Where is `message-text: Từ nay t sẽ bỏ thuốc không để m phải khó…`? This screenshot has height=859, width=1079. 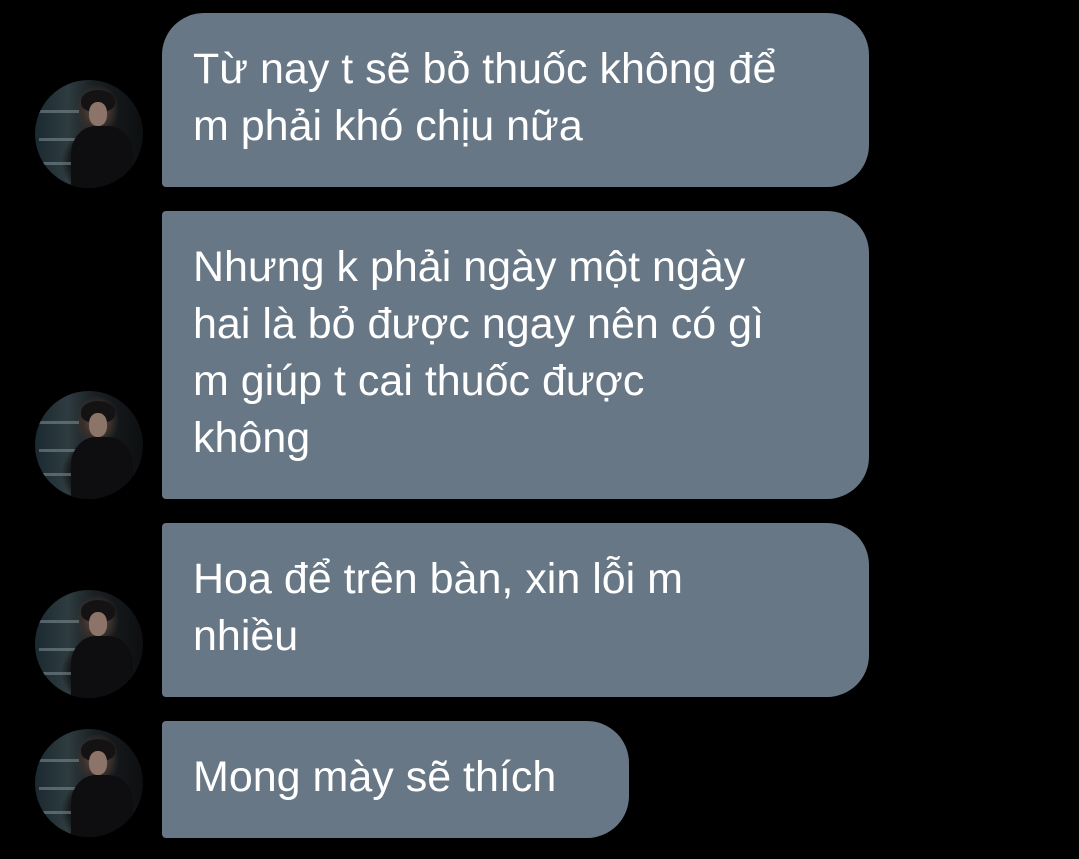 message-text: Từ nay t sẽ bỏ thuốc không để m phải khó… is located at coordinates (485, 97).